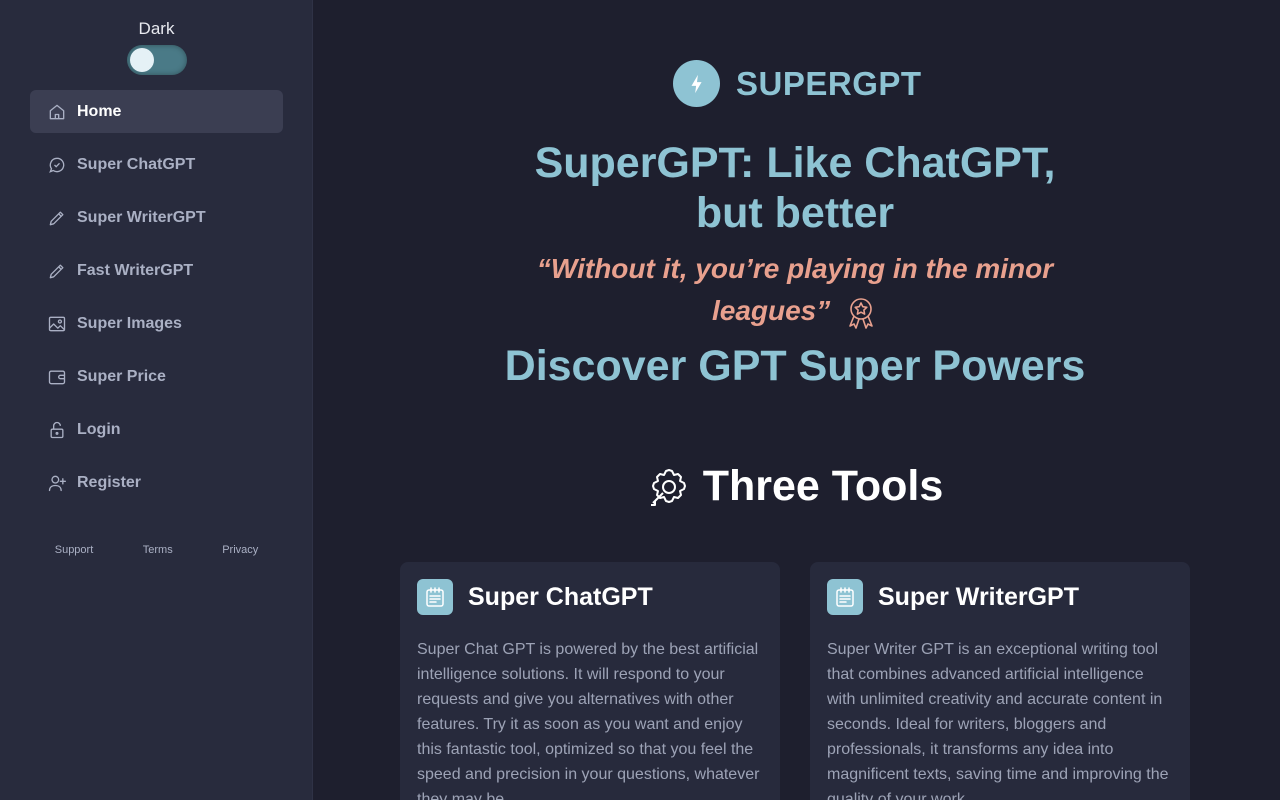 The image size is (1280, 800). I want to click on terms-link: Terms, so click(158, 550).